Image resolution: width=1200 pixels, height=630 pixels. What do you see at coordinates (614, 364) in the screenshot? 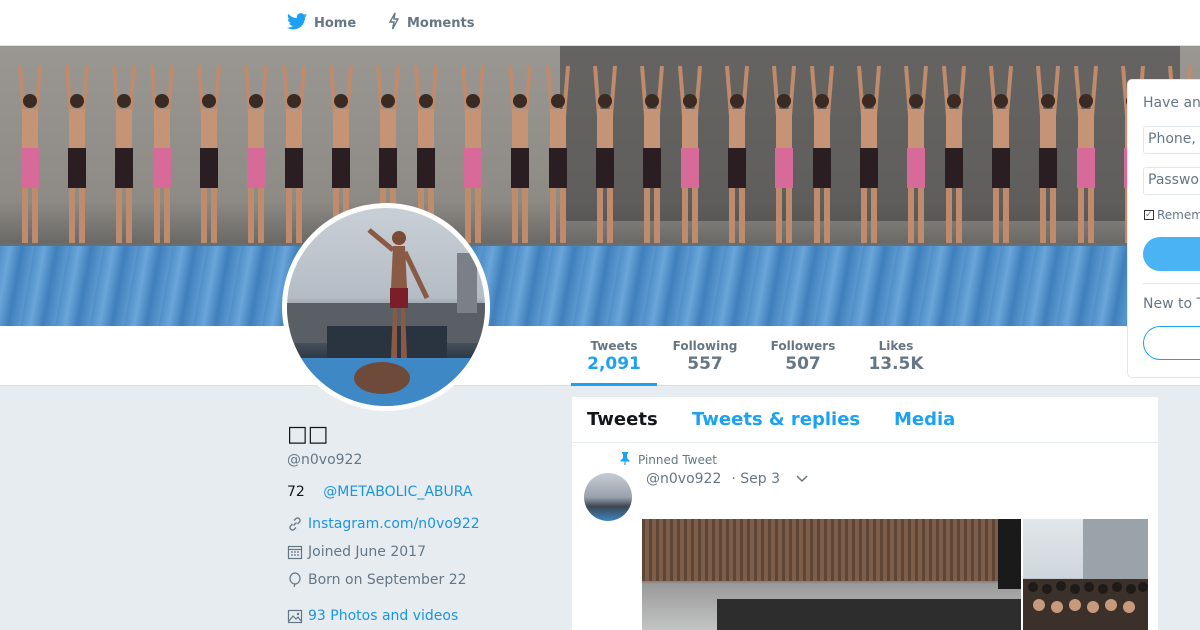
I see `stat-tweets-value: 2,091` at bounding box center [614, 364].